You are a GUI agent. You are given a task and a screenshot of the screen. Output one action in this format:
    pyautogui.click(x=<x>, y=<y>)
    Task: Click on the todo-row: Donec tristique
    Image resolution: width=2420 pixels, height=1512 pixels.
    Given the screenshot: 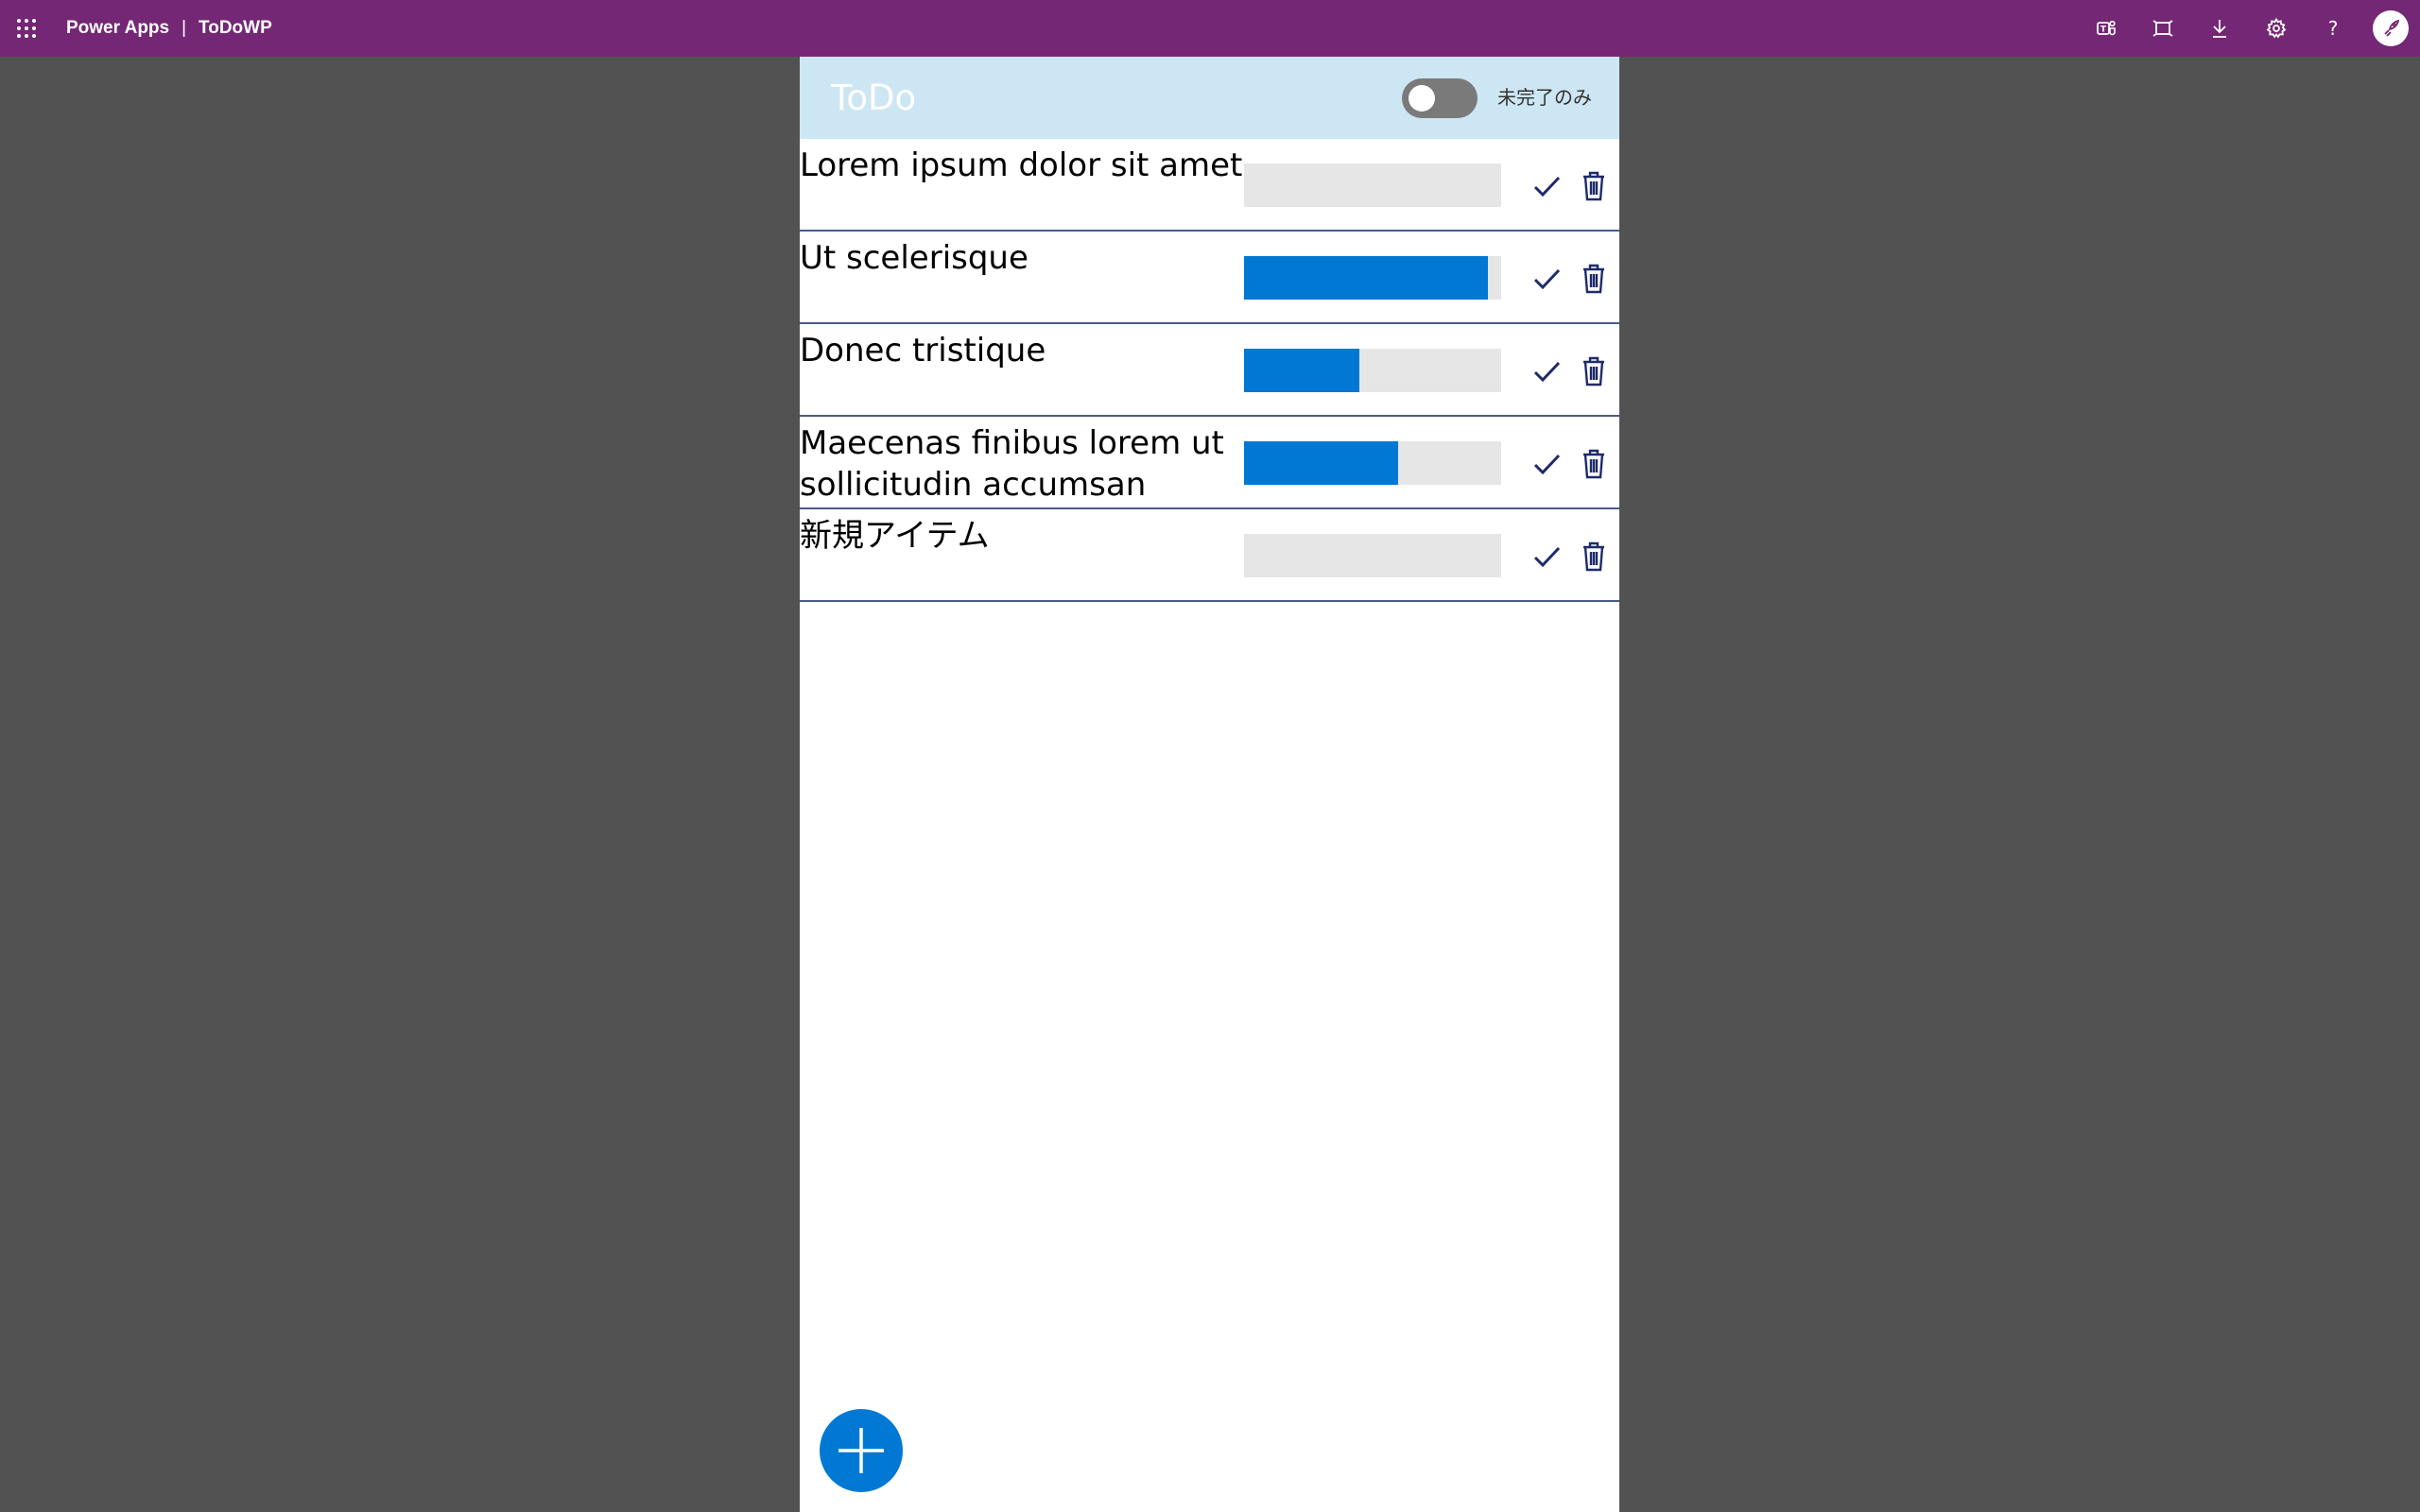 What is the action you would take?
    pyautogui.click(x=1210, y=370)
    